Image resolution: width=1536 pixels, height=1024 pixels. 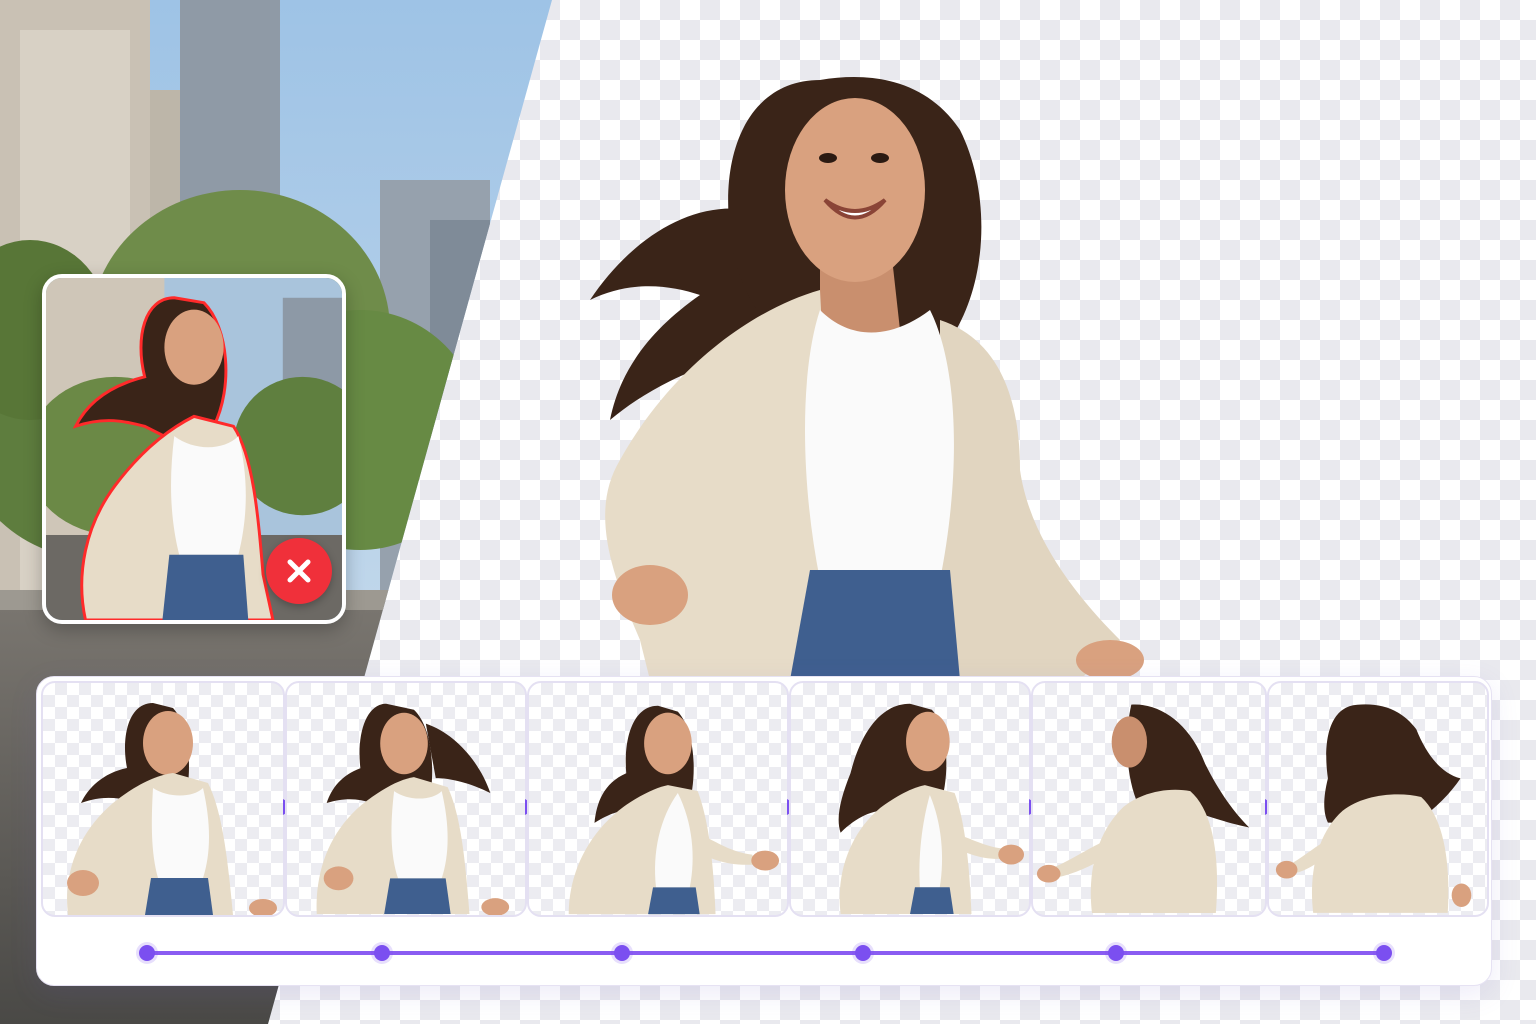 I want to click on close-icon, so click(x=299, y=571).